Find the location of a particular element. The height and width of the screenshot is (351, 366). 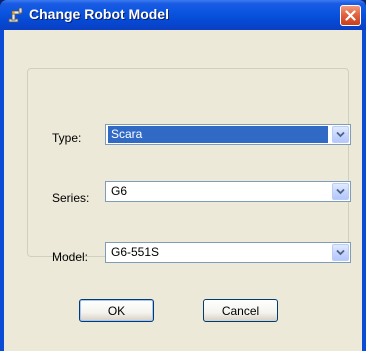

model-dropdown-button is located at coordinates (340, 252).